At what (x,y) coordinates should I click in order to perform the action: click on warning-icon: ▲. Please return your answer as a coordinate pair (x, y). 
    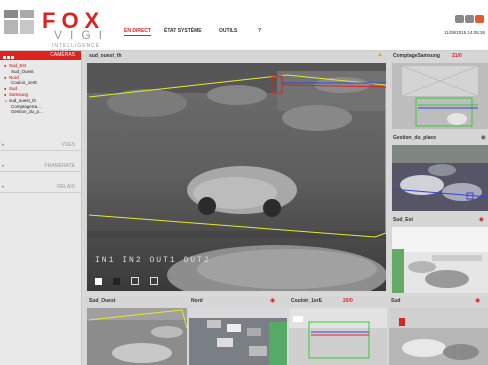
    Looking at the image, I should click on (380, 55).